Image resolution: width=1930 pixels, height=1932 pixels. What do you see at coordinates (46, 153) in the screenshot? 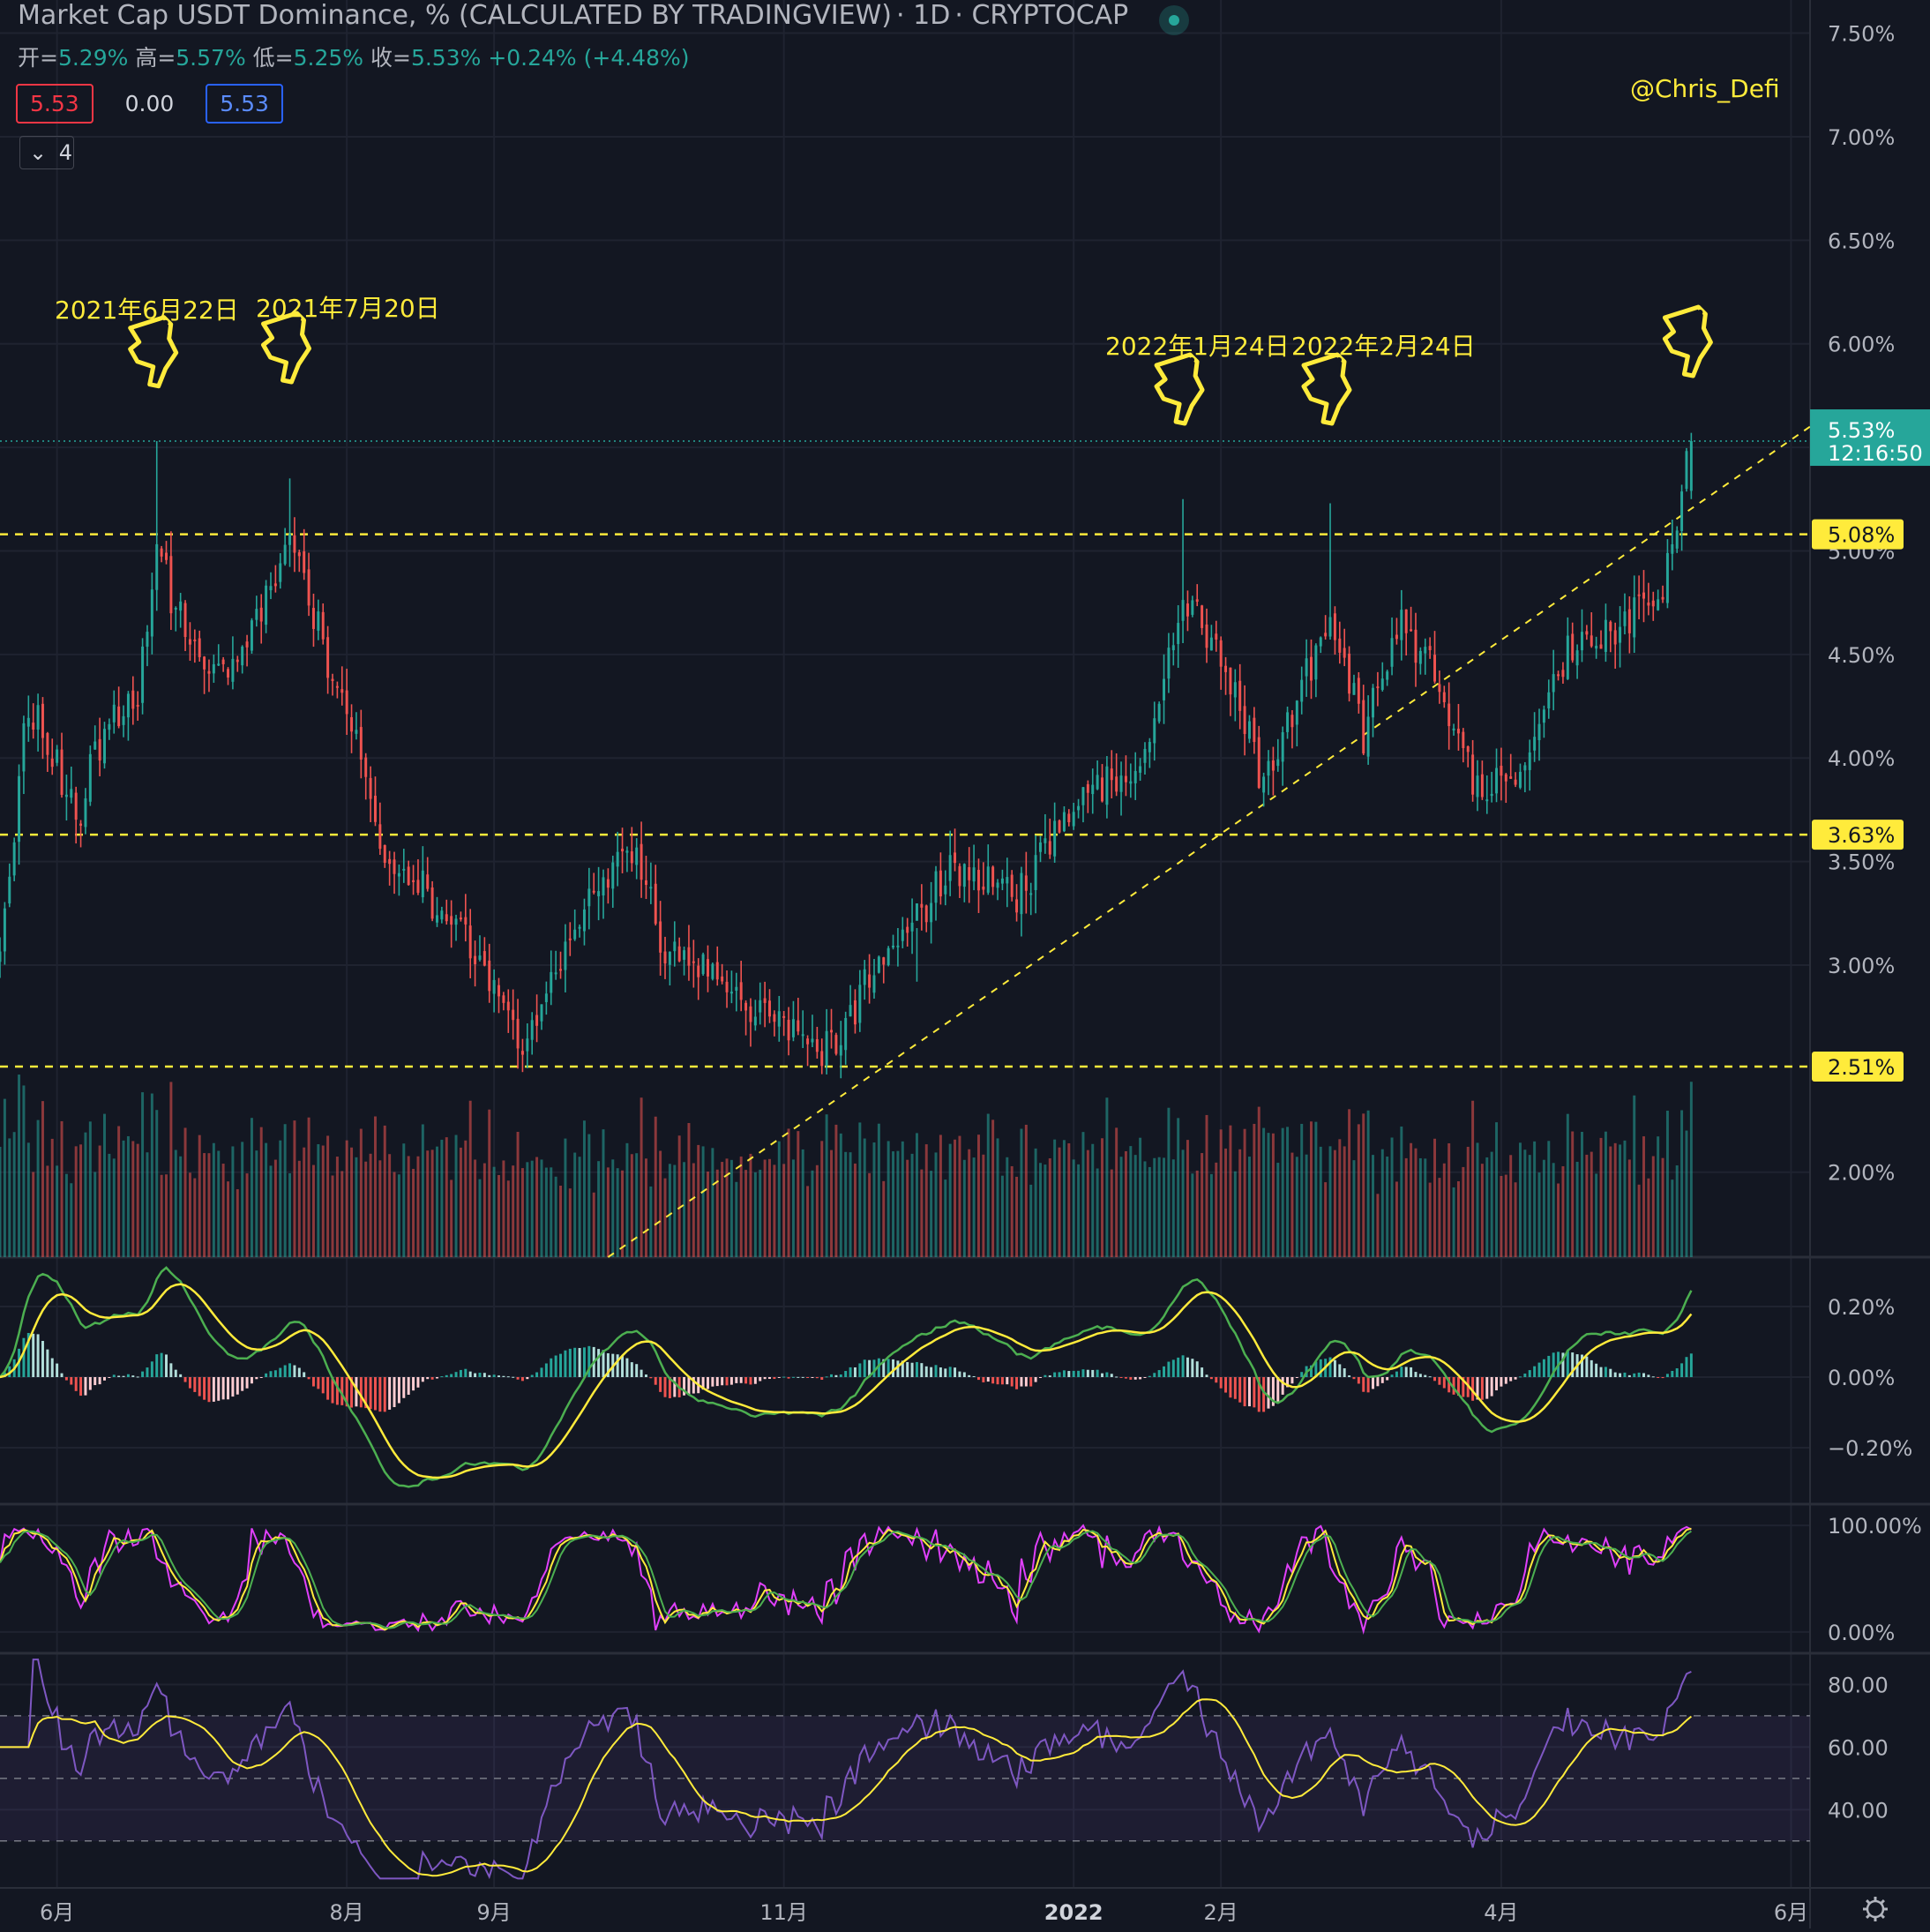
I see `indicators-toggle-button: ⌄ 4` at bounding box center [46, 153].